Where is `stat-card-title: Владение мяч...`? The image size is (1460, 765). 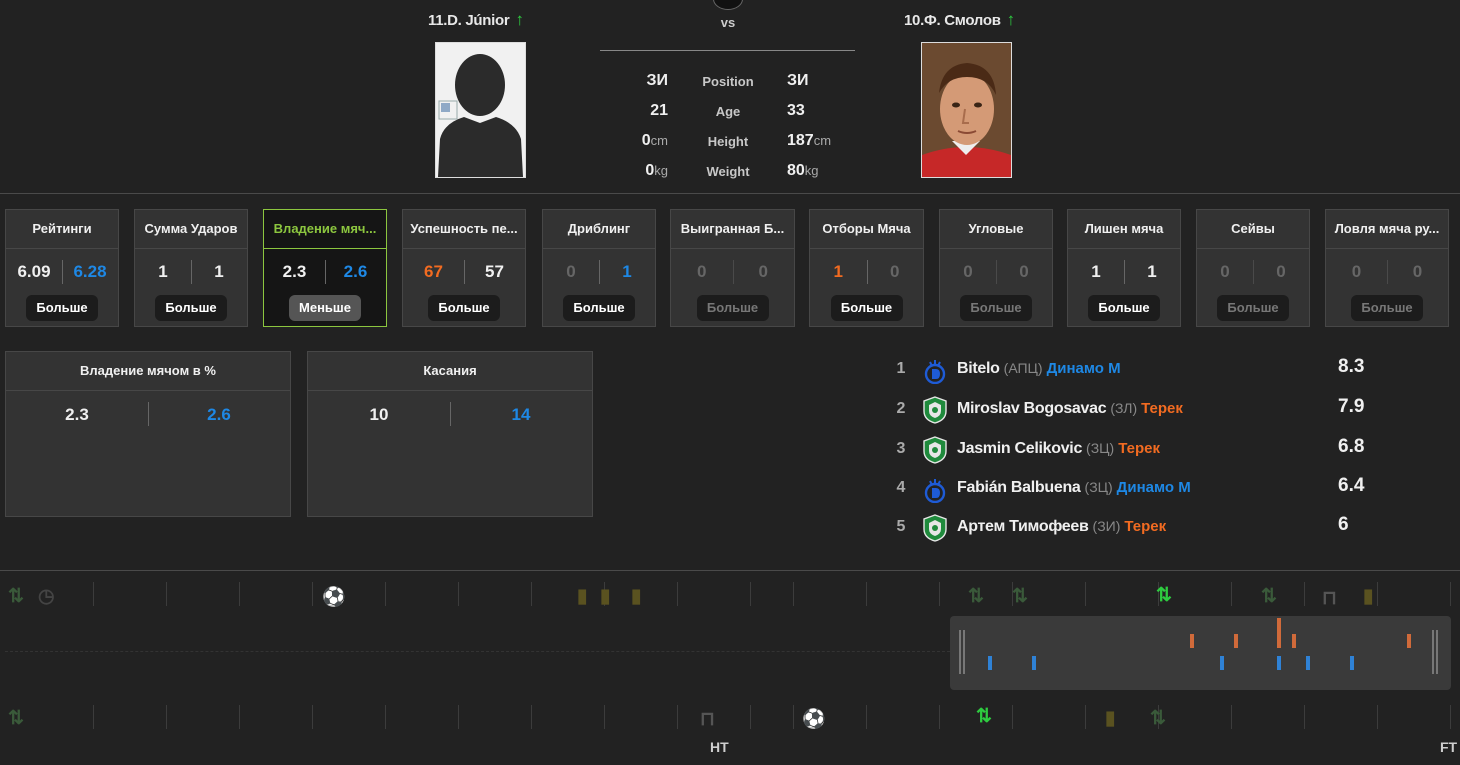 stat-card-title: Владение мяч... is located at coordinates (325, 229).